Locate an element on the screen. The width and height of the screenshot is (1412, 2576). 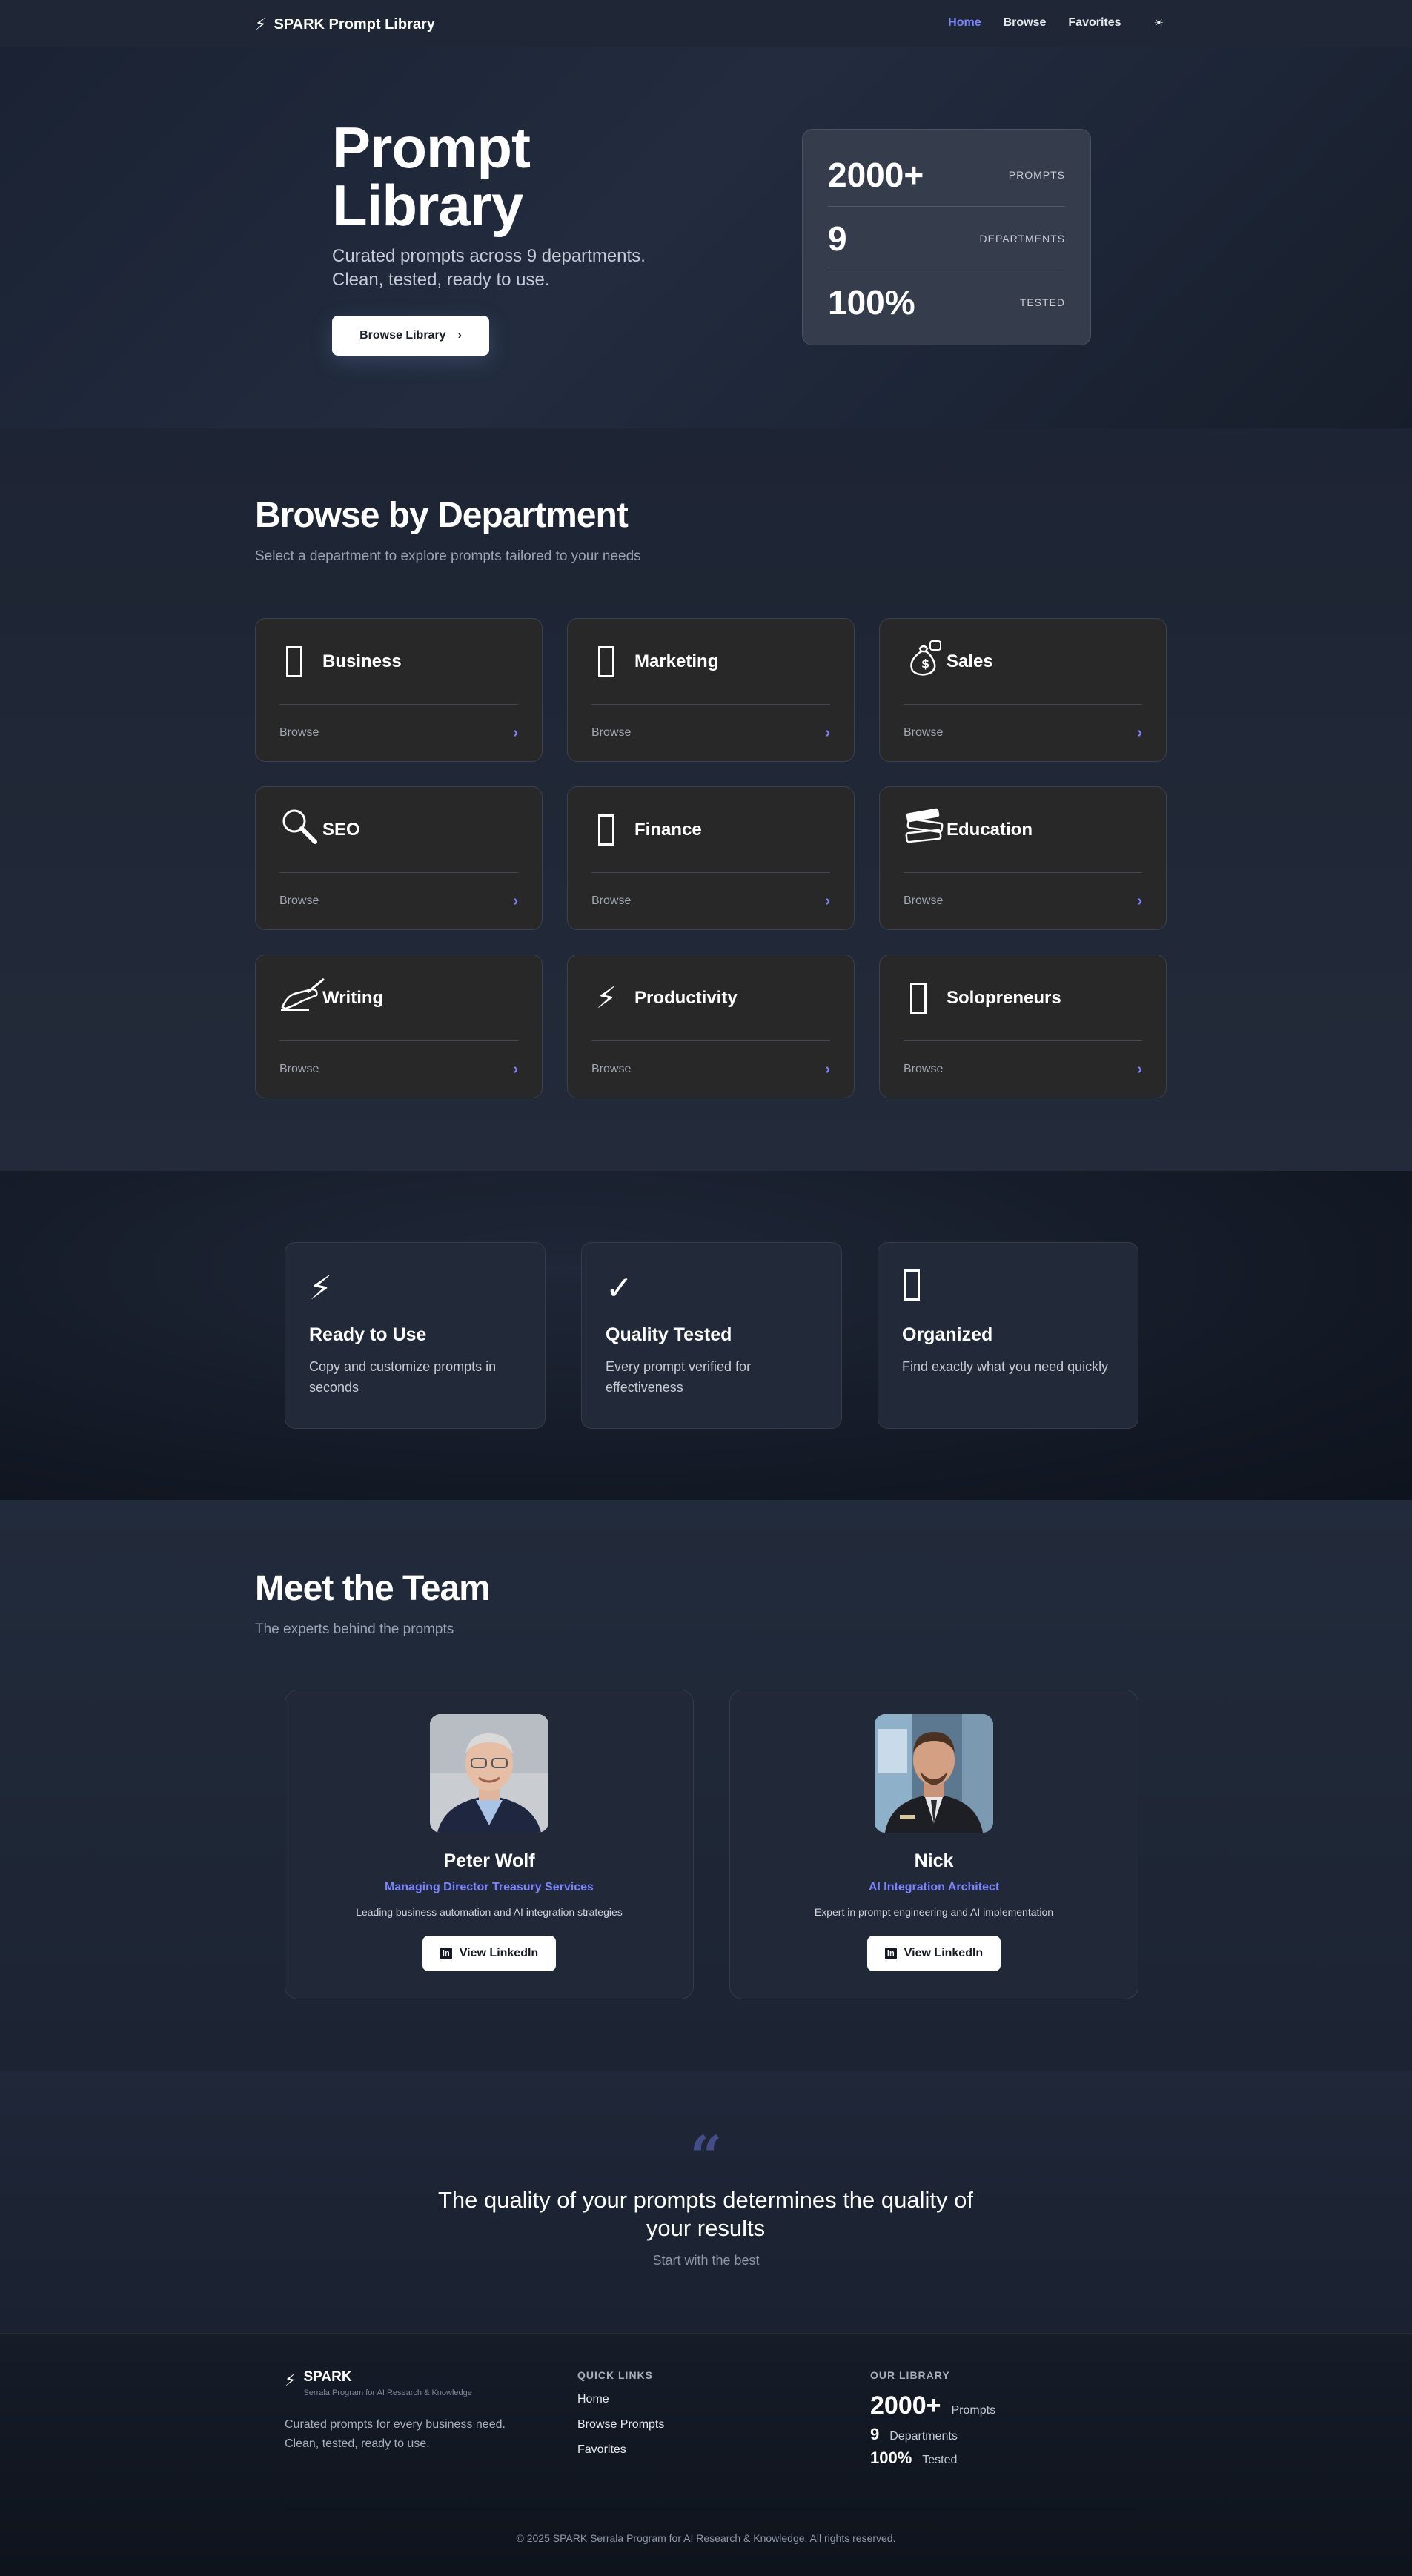
brand: ⚡︎ SPARK Prompt Library is located at coordinates (345, 24).